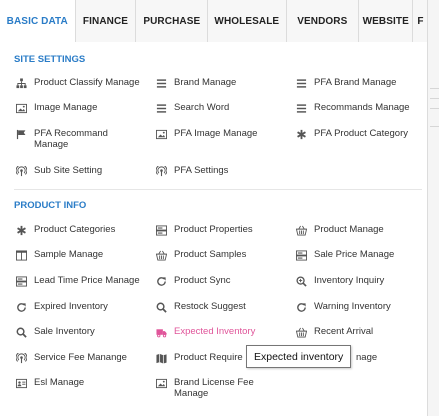 The image size is (439, 416). Describe the element at coordinates (205, 82) in the screenshot. I see `menu-item-label: Brand Manage` at that location.